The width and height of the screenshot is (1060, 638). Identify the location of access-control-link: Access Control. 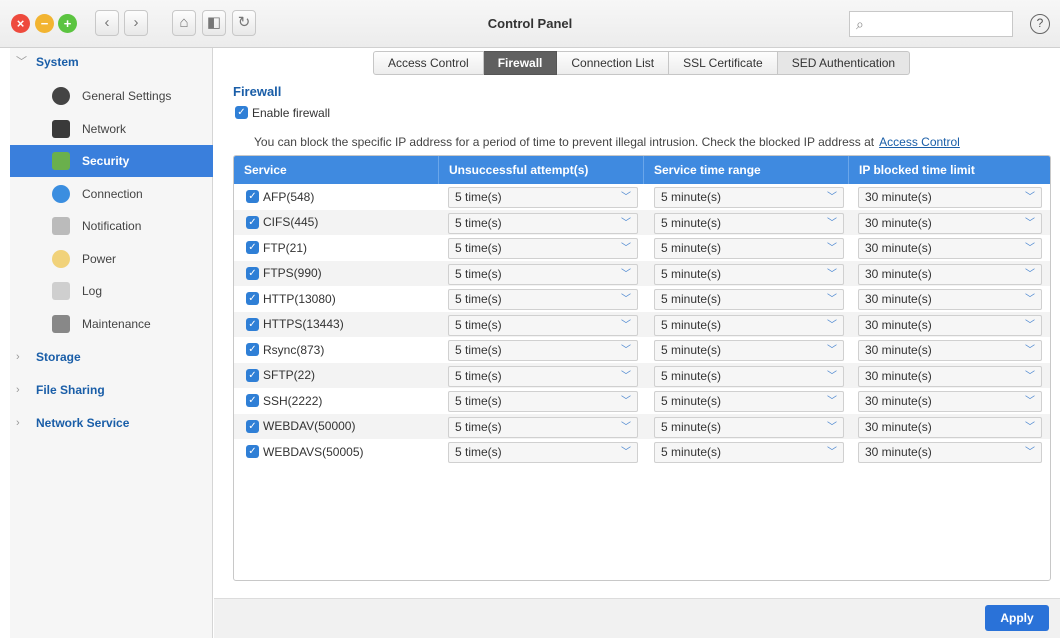
(919, 142).